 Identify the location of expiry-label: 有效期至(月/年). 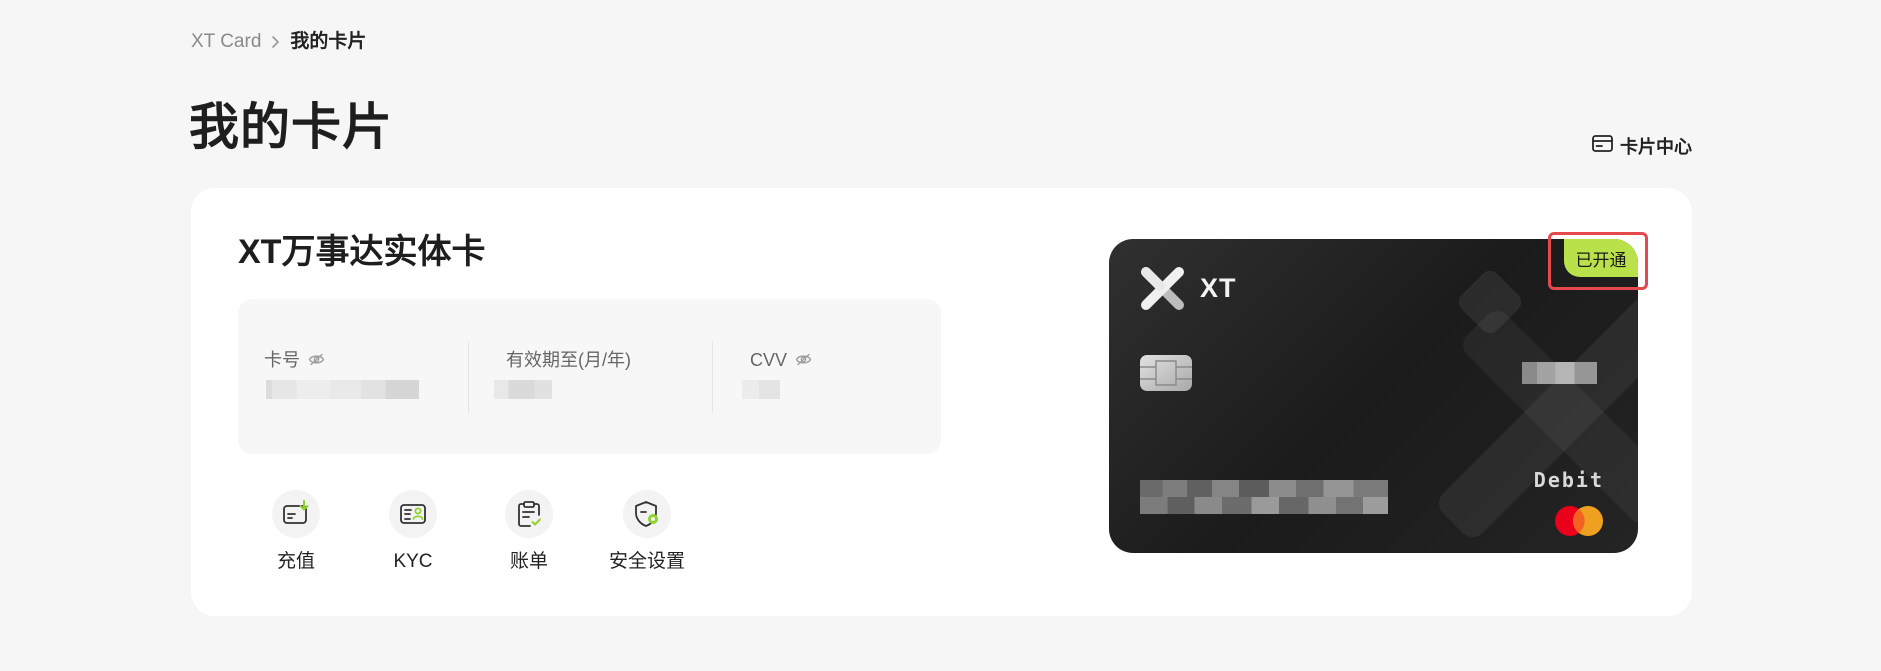
(568, 360).